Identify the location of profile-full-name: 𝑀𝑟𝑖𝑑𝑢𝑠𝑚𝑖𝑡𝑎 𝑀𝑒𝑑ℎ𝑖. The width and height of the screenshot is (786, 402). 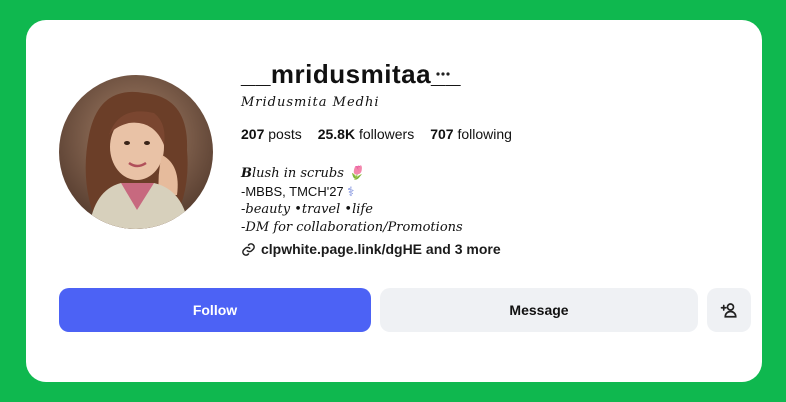
(310, 102).